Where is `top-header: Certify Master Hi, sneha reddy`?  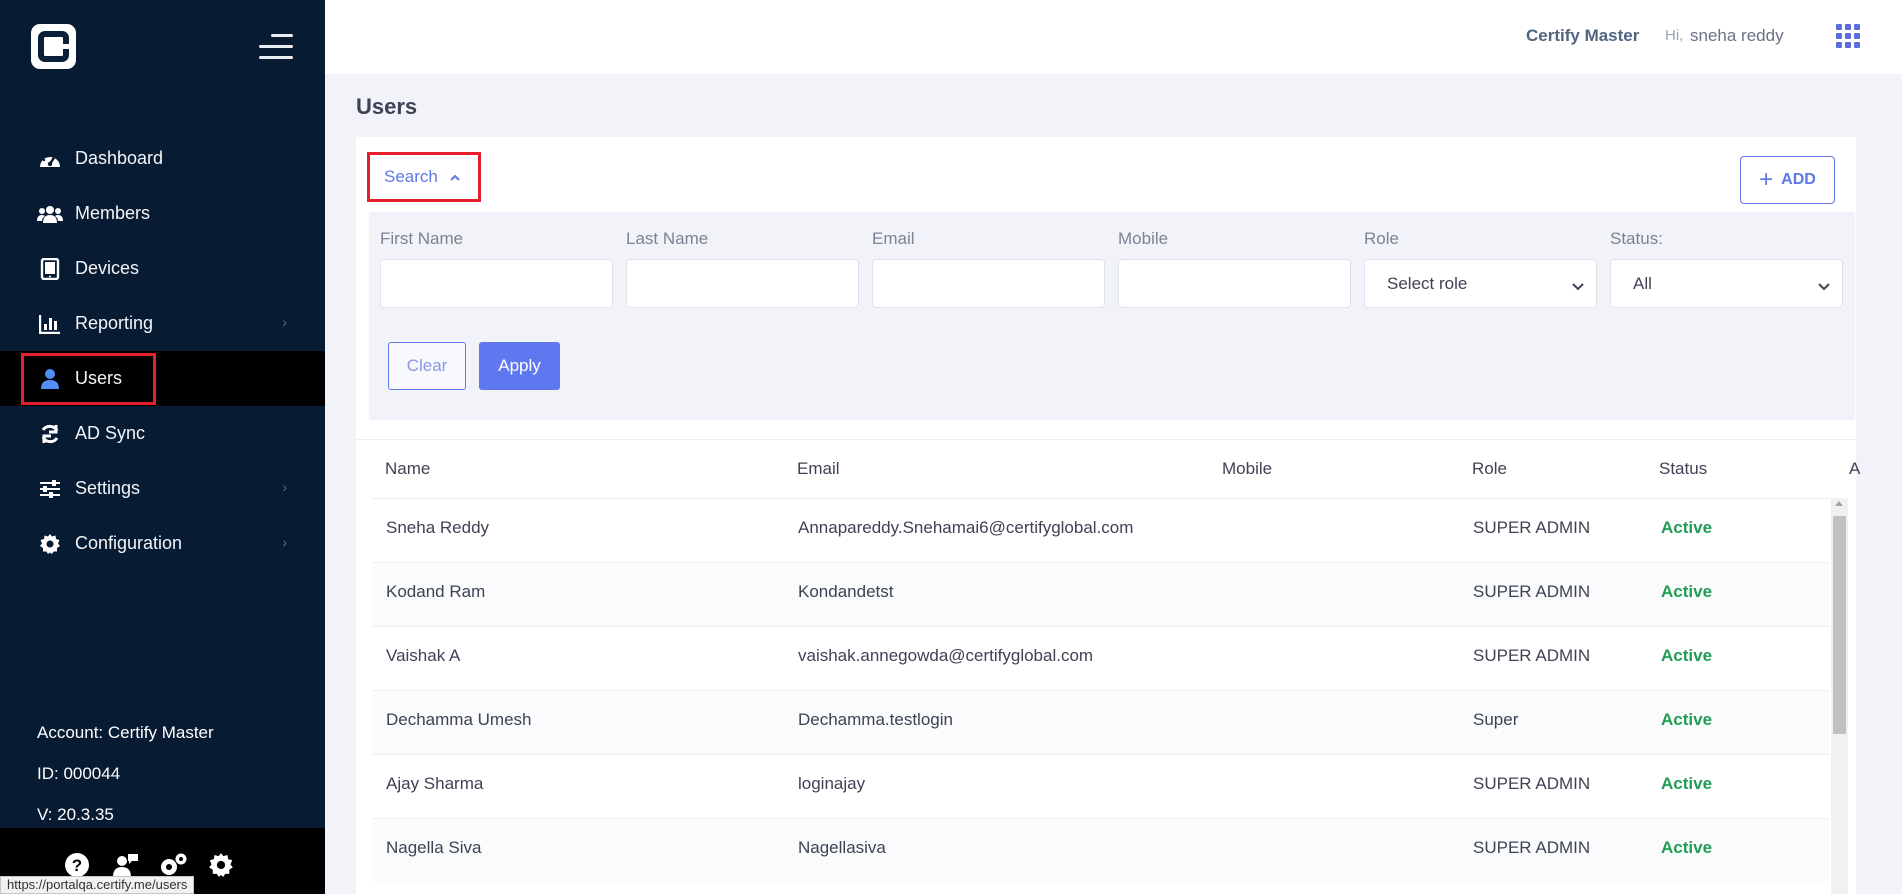
top-header: Certify Master Hi, sneha reddy is located at coordinates (1113, 37).